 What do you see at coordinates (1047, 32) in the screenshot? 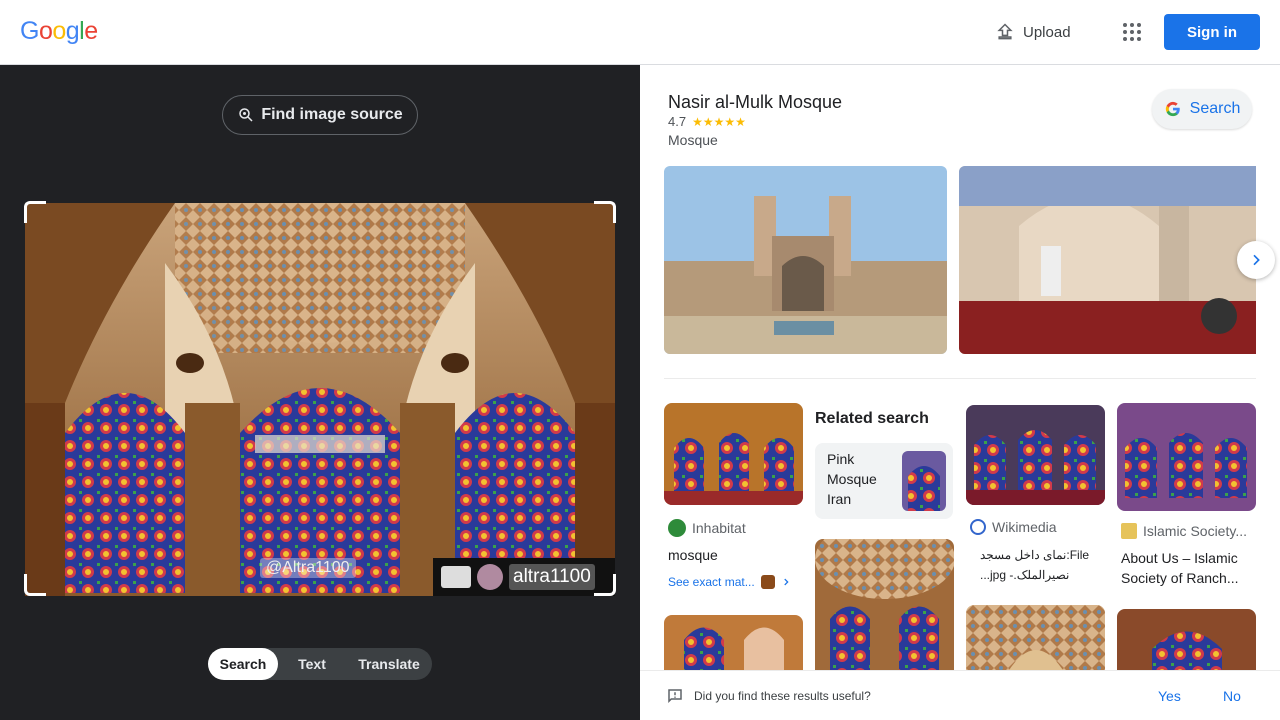
I see `upload-label: Upload` at bounding box center [1047, 32].